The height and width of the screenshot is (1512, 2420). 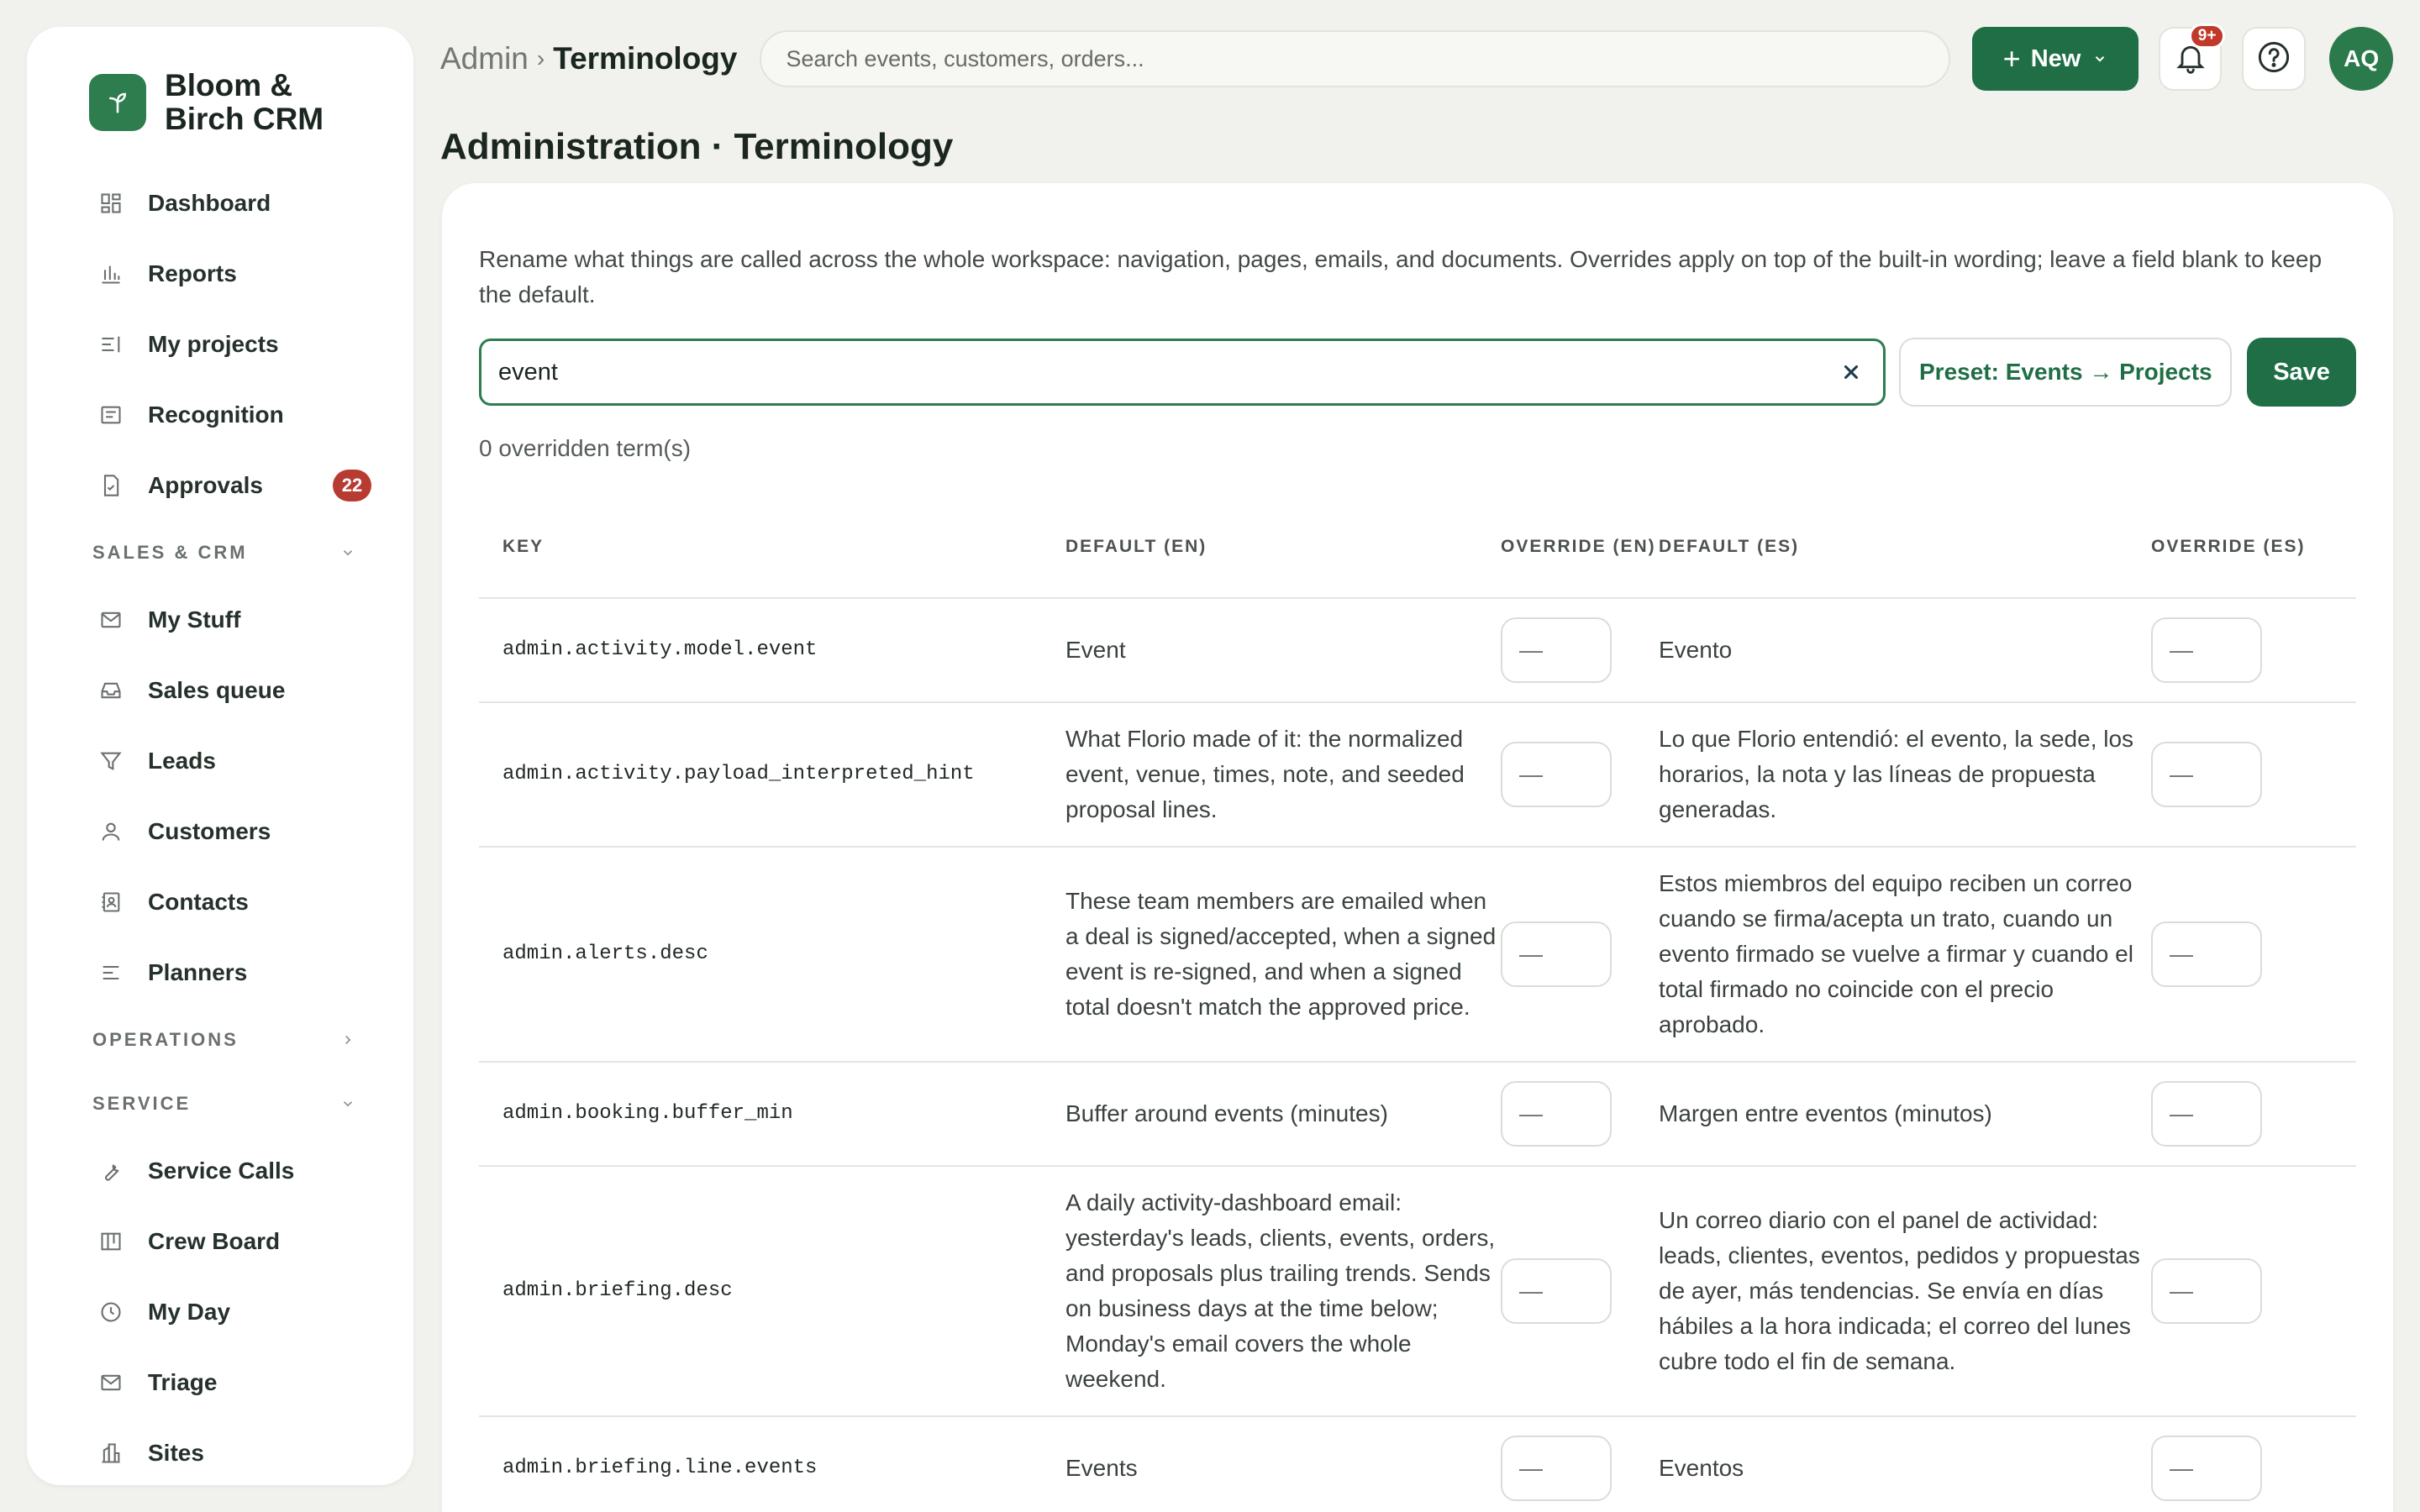 I want to click on sidebar-item-approvals: Approvals 22, so click(x=220, y=485).